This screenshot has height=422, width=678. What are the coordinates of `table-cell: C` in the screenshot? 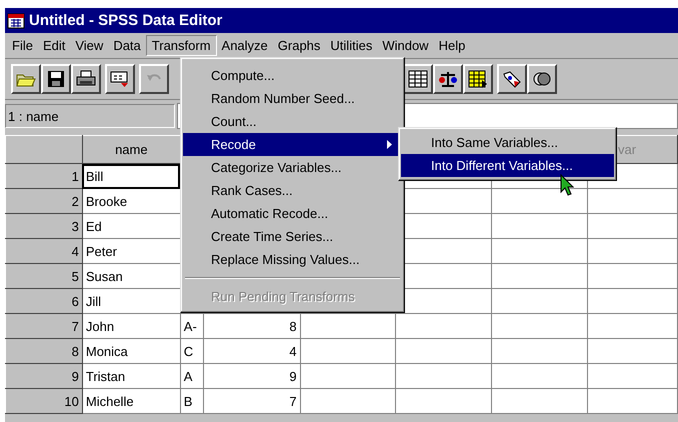 It's located at (192, 351).